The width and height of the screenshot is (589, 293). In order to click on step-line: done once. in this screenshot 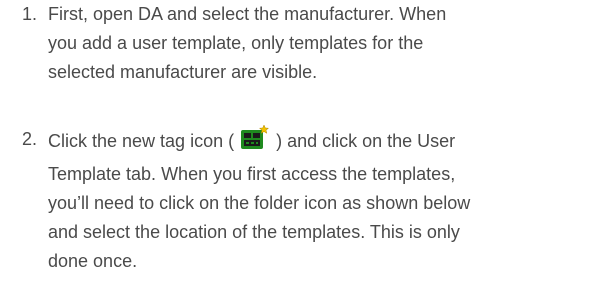, I will do `click(93, 261)`.